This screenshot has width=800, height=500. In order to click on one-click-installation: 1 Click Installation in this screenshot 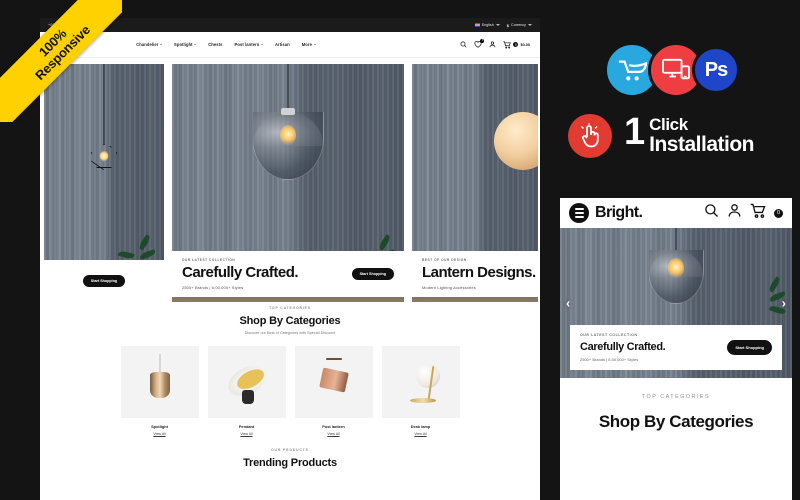, I will do `click(661, 134)`.